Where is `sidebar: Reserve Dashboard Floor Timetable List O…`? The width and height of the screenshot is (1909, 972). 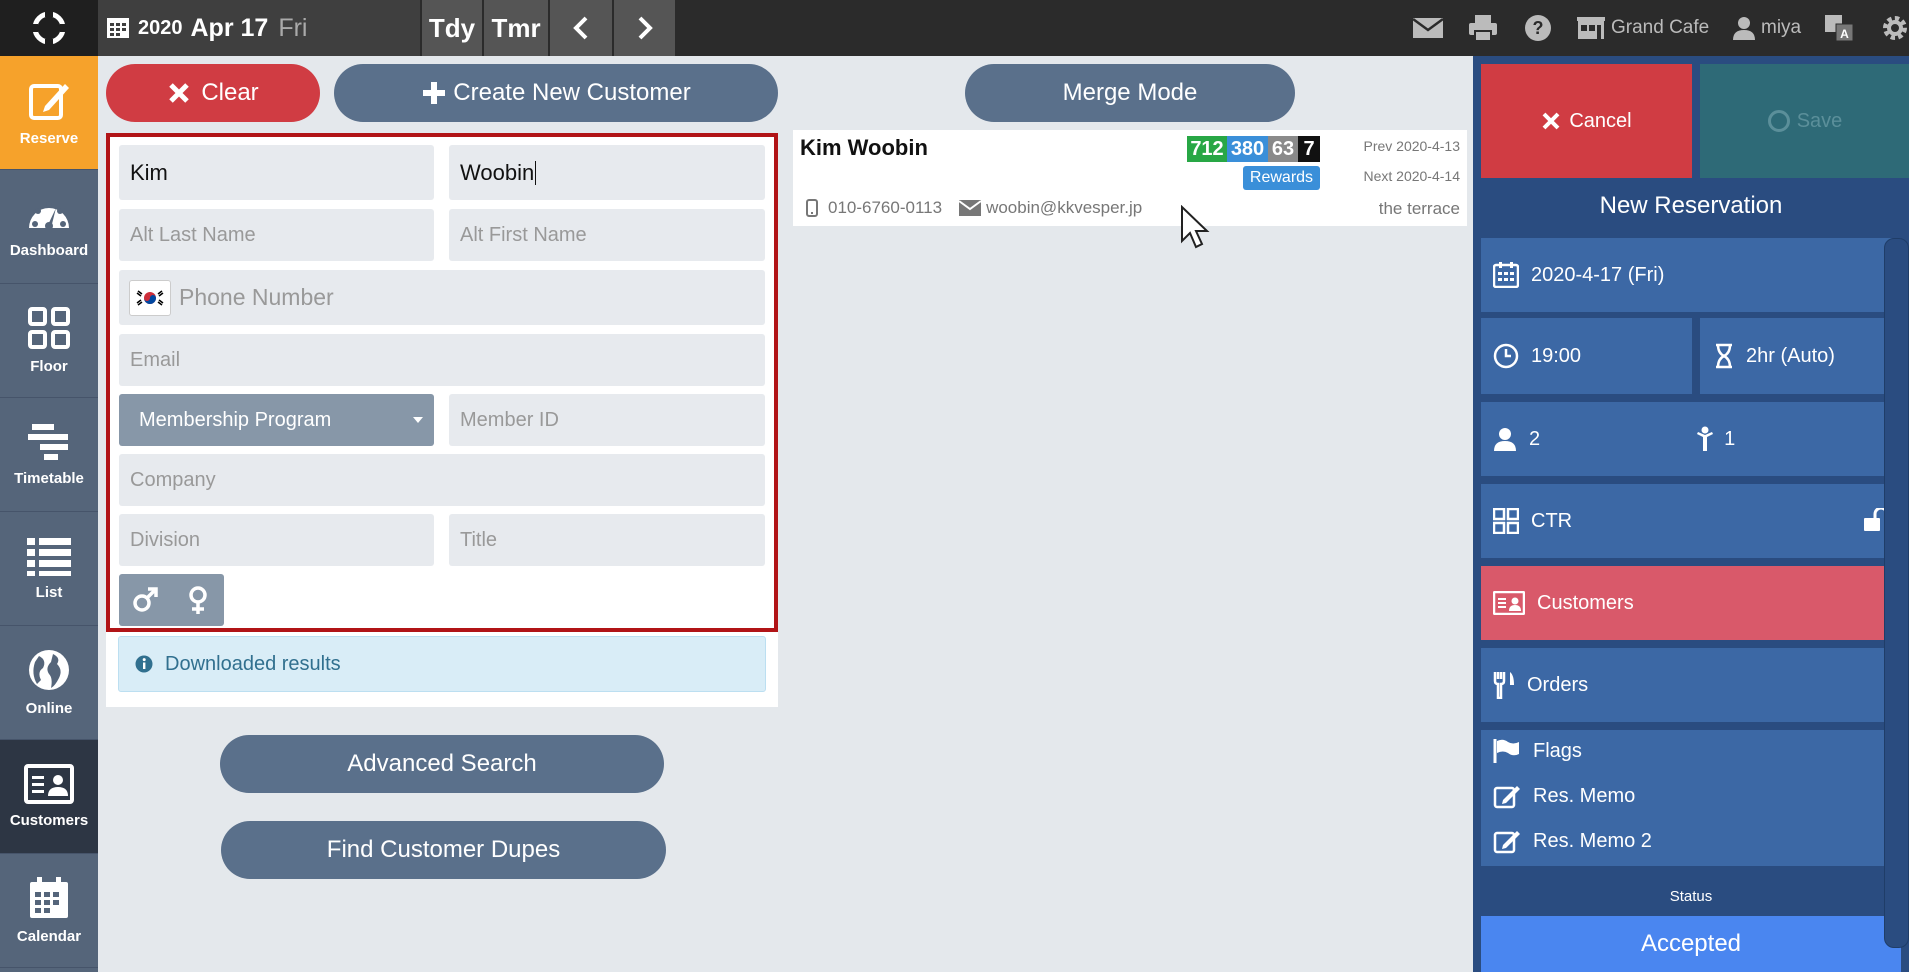 sidebar: Reserve Dashboard Floor Timetable List O… is located at coordinates (49, 514).